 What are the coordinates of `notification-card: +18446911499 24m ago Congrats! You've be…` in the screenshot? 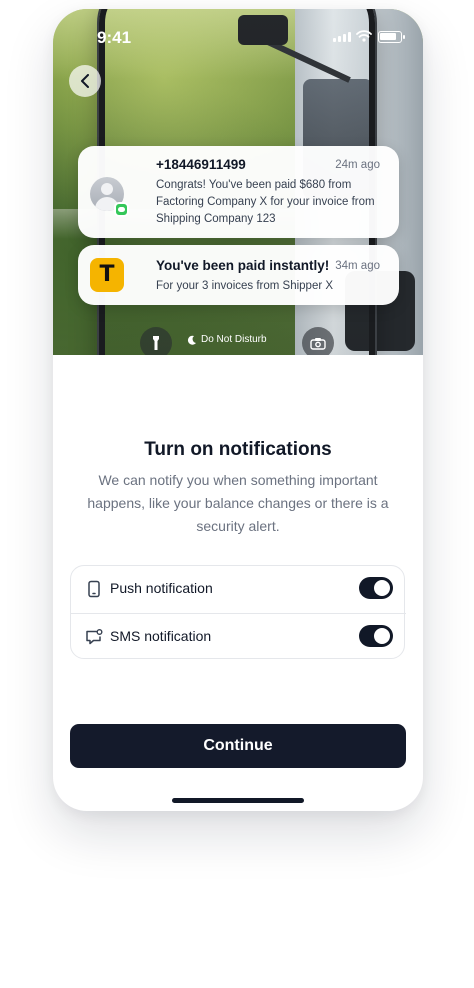 It's located at (238, 192).